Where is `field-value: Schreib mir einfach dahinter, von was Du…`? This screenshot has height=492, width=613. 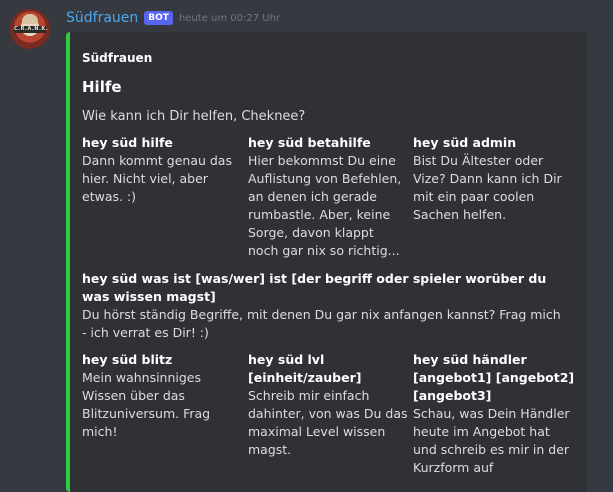
field-value: Schreib mir einfach dahinter, von was Du… is located at coordinates (328, 422).